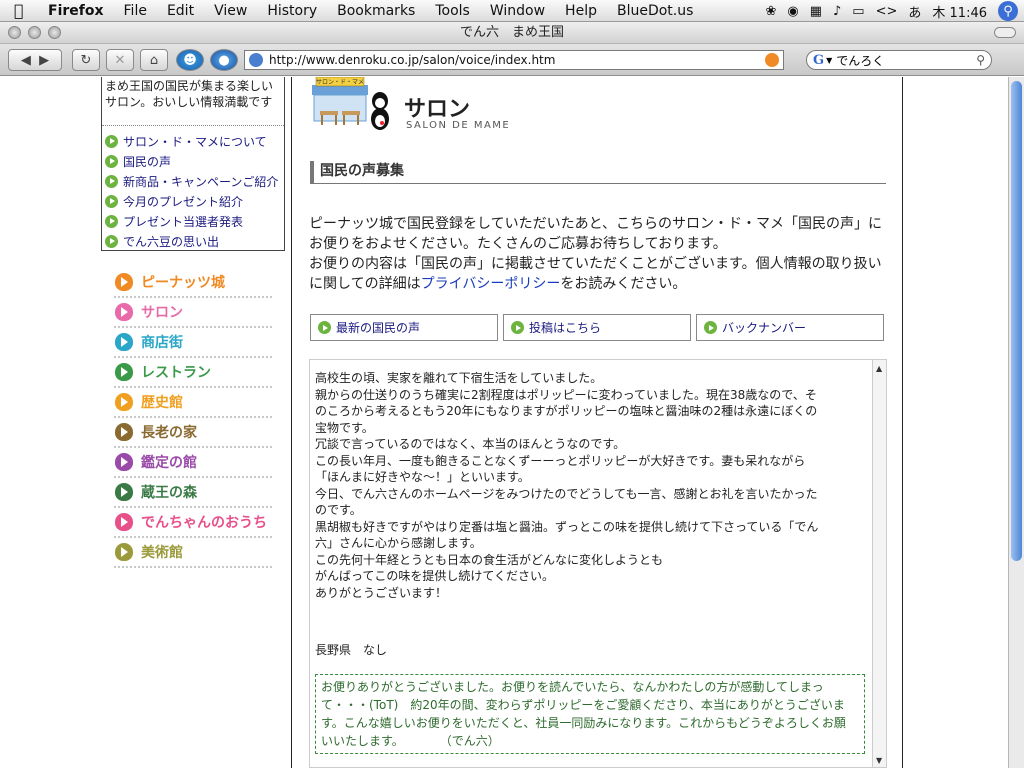 This screenshot has height=768, width=1024. What do you see at coordinates (770, 11) in the screenshot?
I see `growl-icon: ❀` at bounding box center [770, 11].